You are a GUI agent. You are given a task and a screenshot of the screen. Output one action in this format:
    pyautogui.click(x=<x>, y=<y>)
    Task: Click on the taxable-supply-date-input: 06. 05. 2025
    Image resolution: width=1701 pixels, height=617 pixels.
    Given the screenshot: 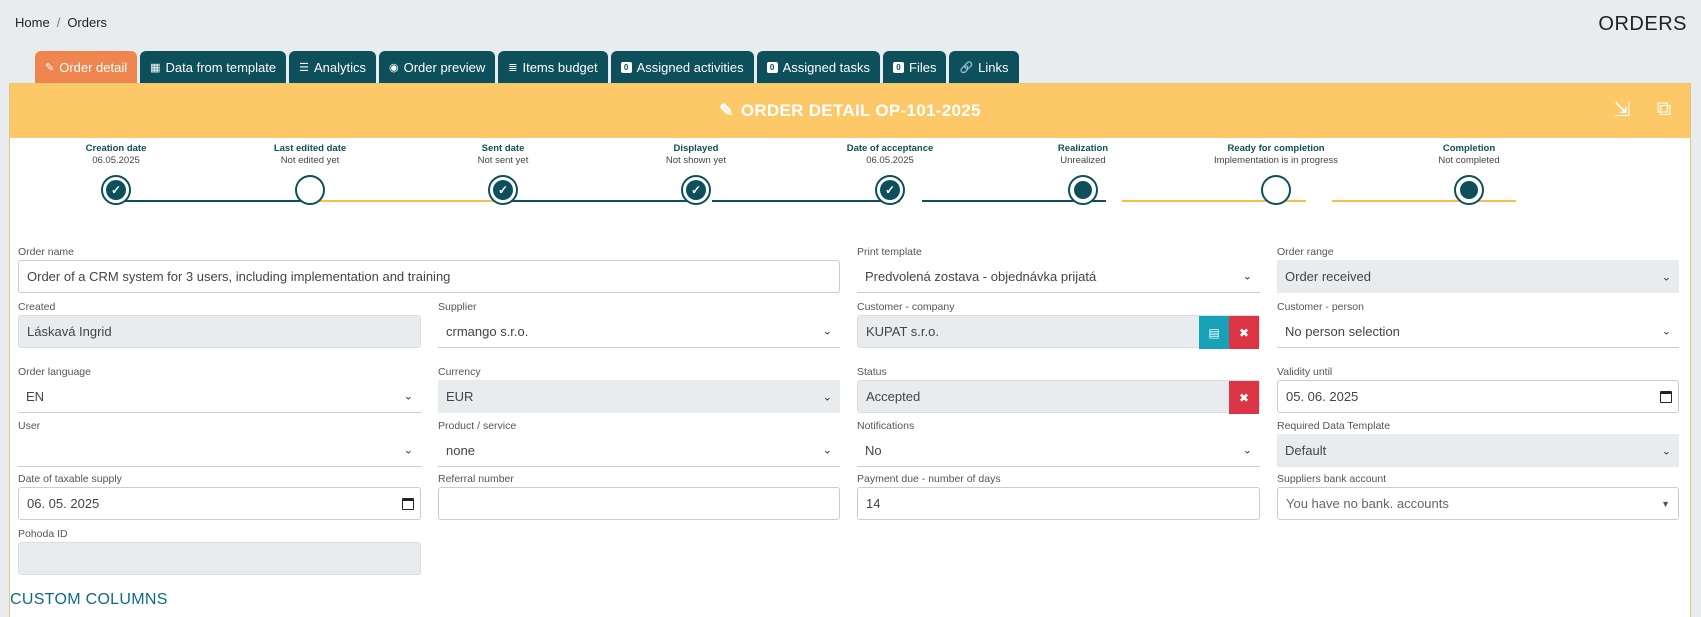 What is the action you would take?
    pyautogui.click(x=219, y=503)
    